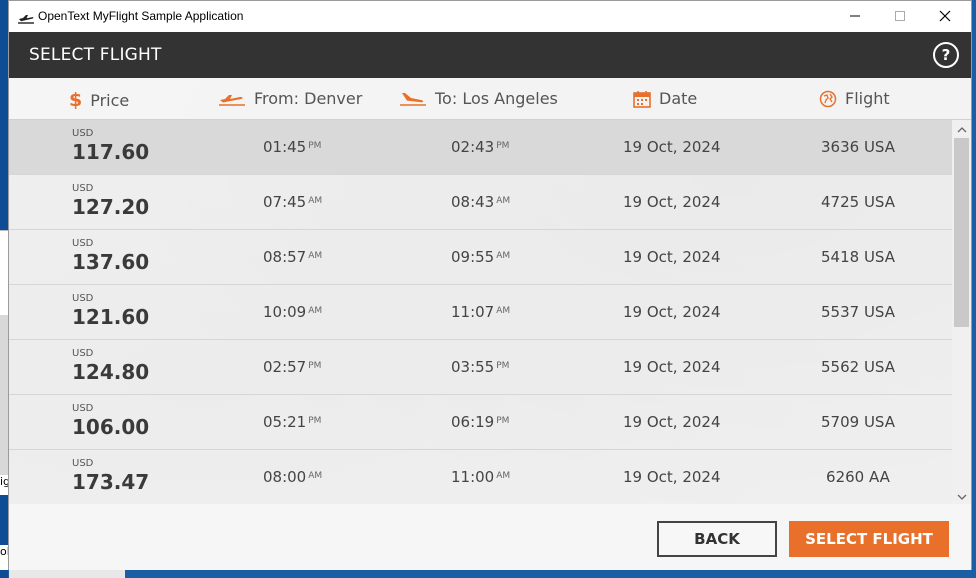  I want to click on arrival-time: 06:19 PM, so click(480, 422).